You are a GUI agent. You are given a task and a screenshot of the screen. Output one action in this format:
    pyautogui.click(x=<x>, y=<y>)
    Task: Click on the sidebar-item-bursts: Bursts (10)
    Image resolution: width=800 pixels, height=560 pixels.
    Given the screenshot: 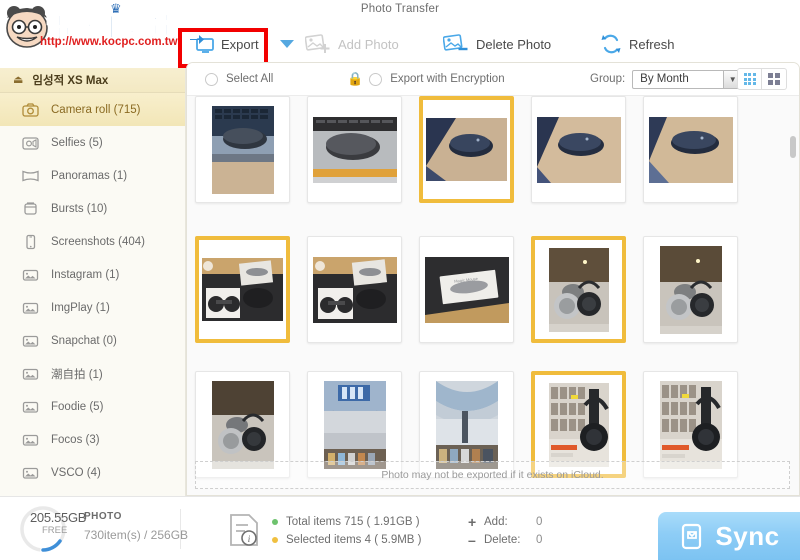 What is the action you would take?
    pyautogui.click(x=92, y=208)
    